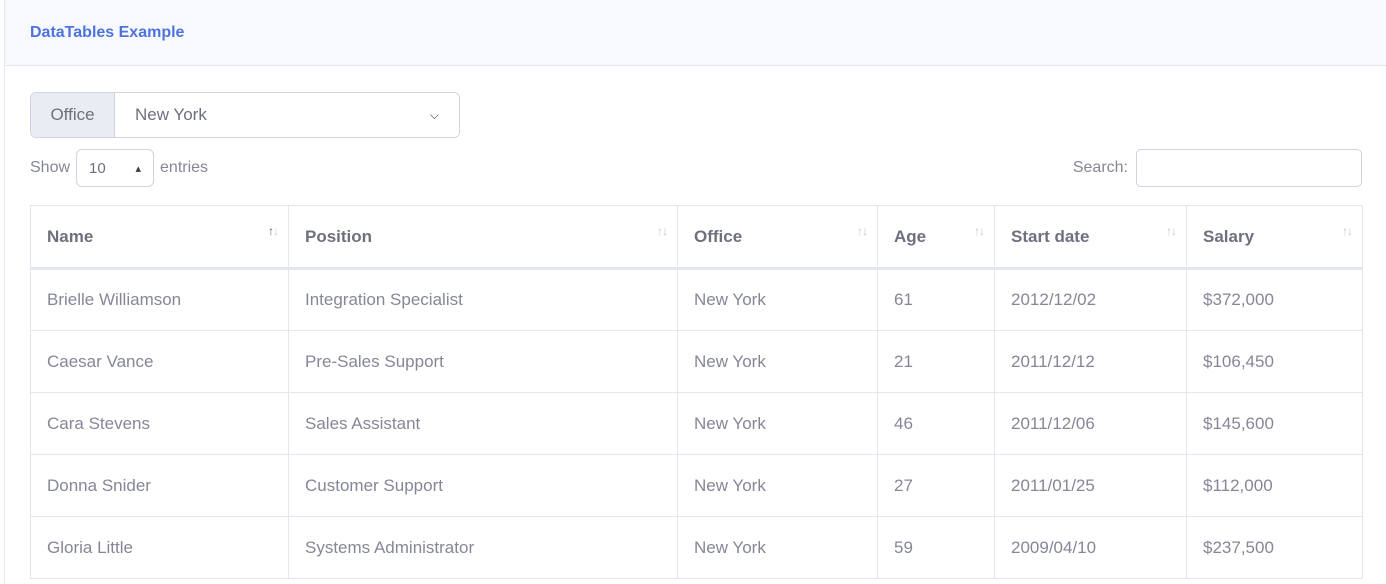  I want to click on column-header-salary: Salary ↑↓, so click(1274, 237).